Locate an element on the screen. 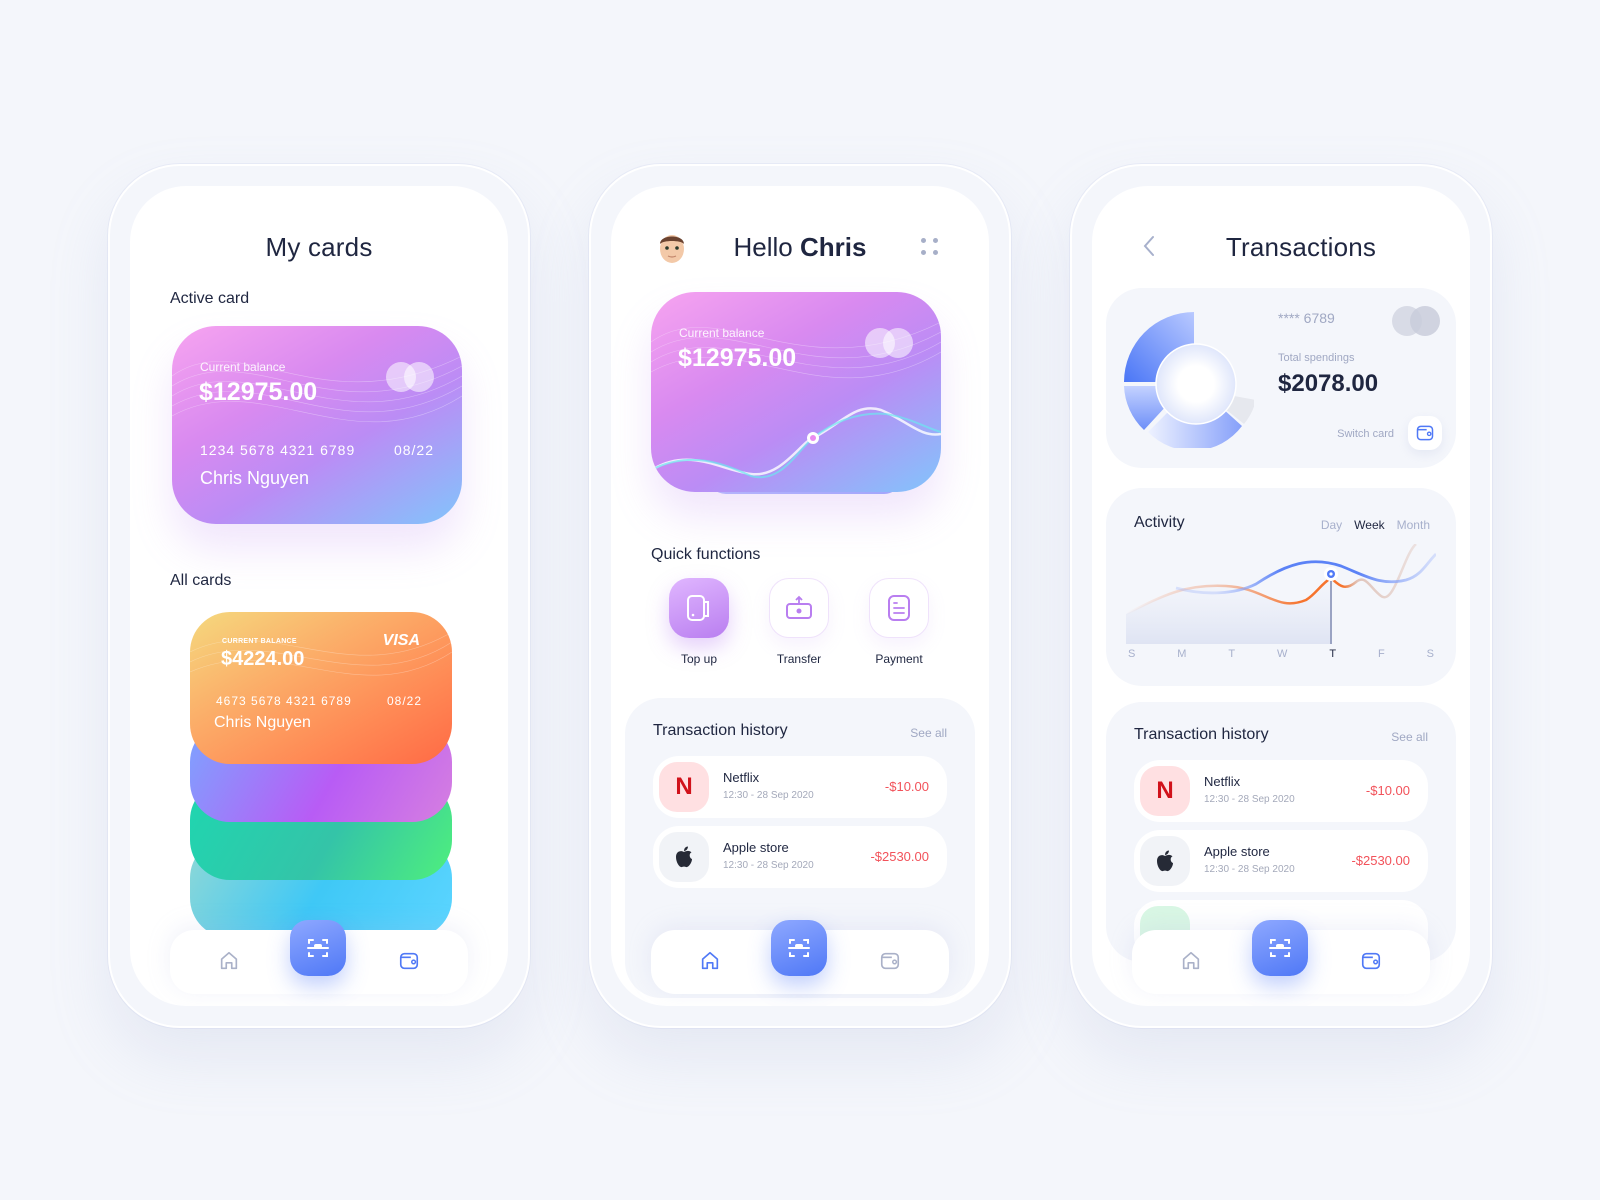  balance-amount: $4224.00 is located at coordinates (263, 659).